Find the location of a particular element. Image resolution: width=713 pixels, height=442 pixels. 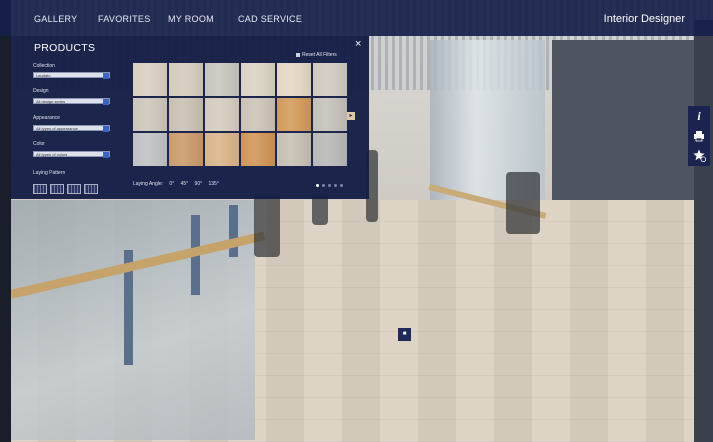

appearance-label: Appearance is located at coordinates (46, 118).